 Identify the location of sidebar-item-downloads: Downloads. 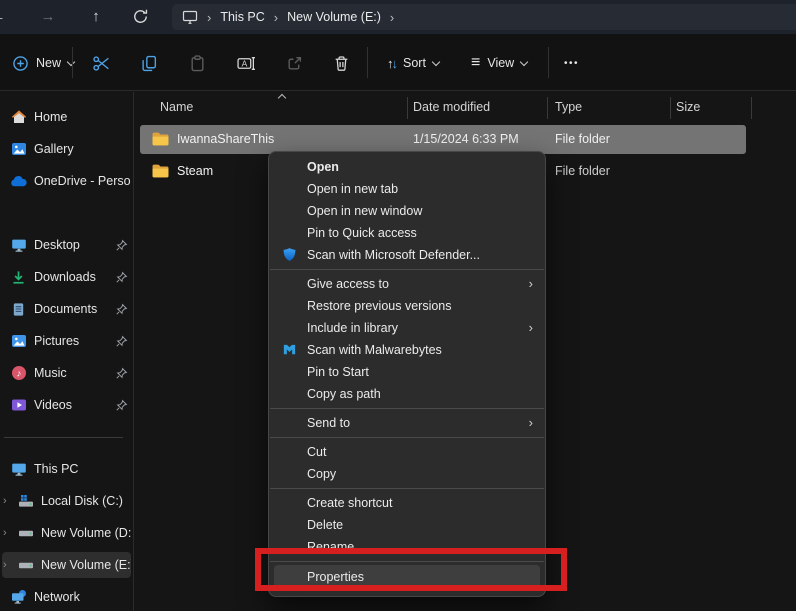
(66, 277).